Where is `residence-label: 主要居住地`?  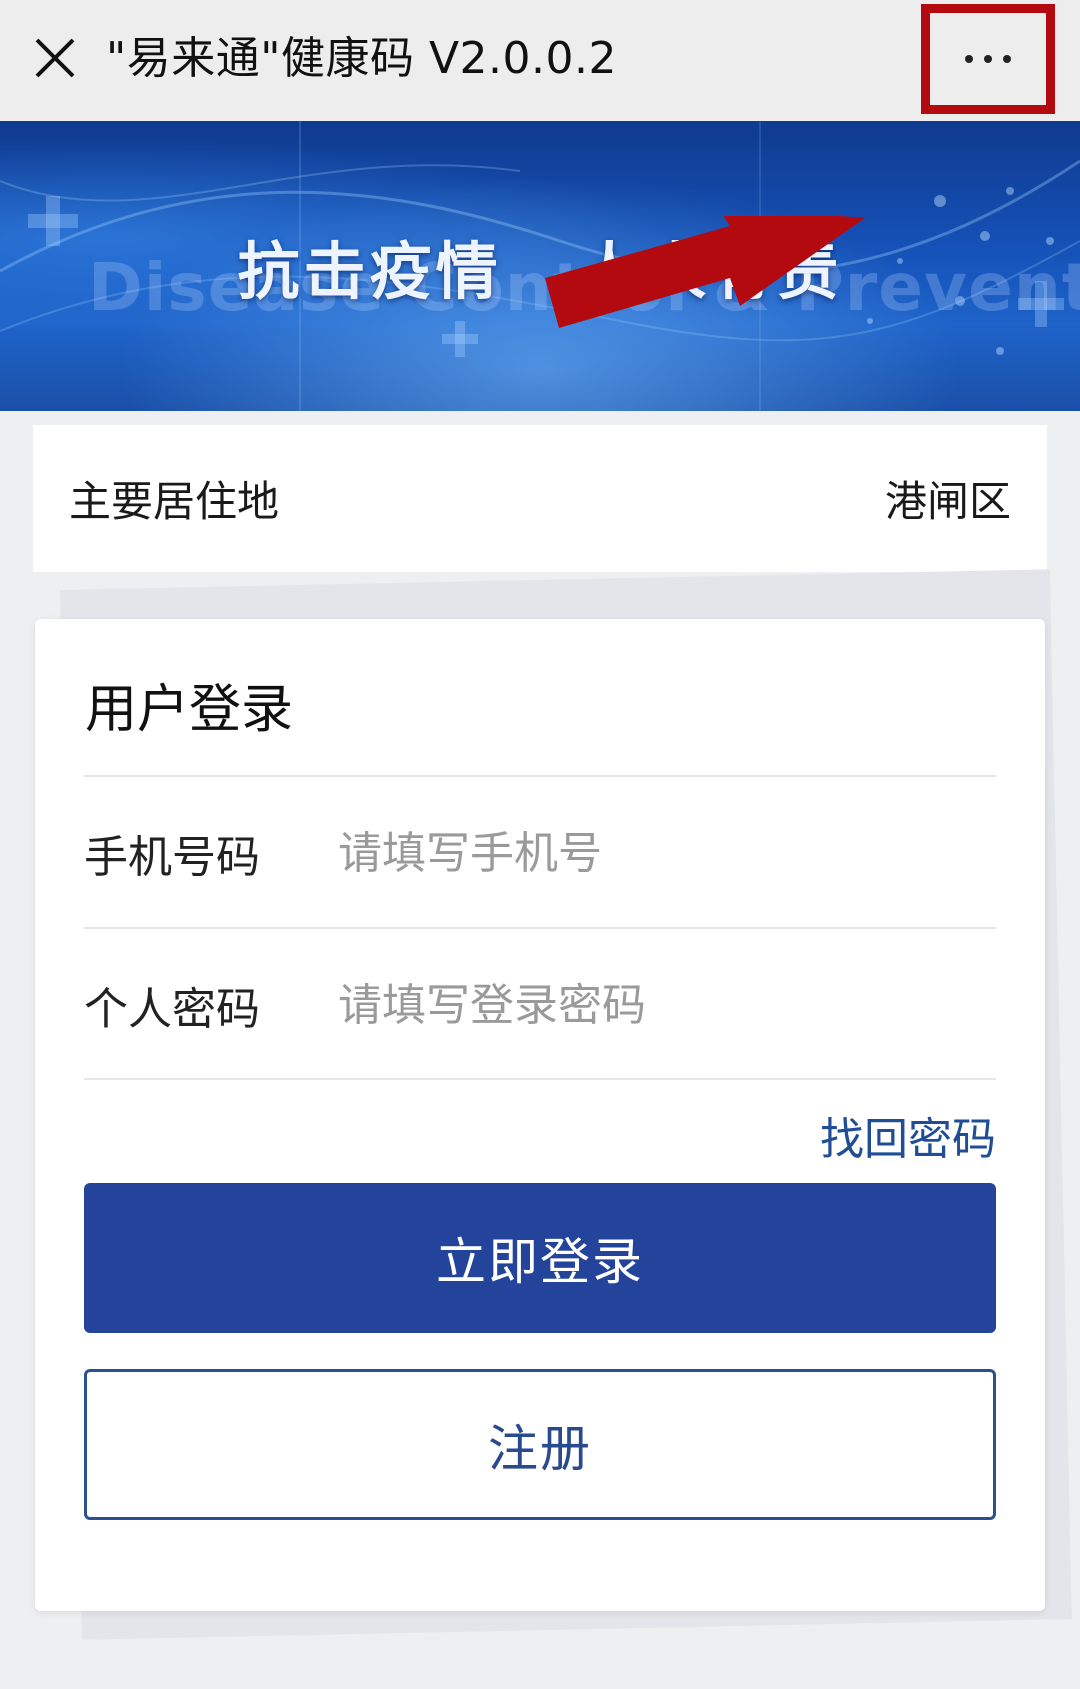
residence-label: 主要居住地 is located at coordinates (174, 501).